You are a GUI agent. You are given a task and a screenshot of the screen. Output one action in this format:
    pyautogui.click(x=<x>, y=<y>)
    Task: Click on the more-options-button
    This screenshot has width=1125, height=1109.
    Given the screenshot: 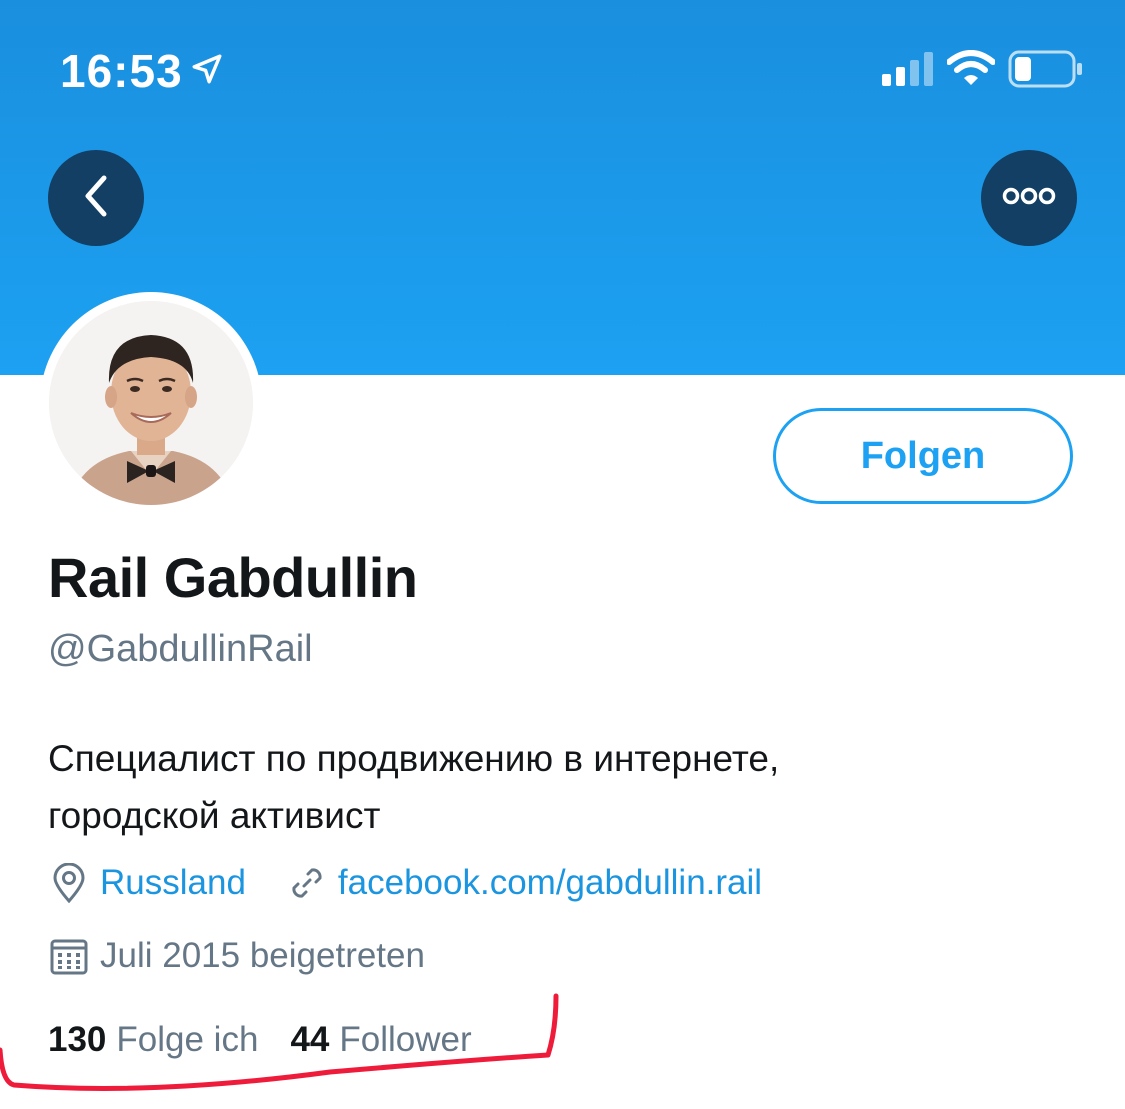 What is the action you would take?
    pyautogui.click(x=1029, y=198)
    